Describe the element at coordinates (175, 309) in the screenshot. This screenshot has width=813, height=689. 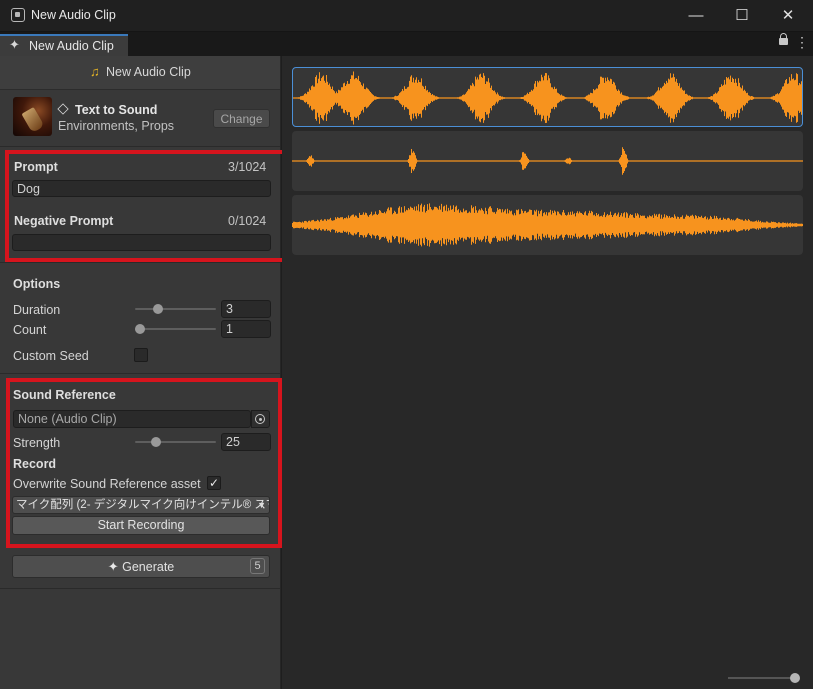
I see `duration-slider-track` at that location.